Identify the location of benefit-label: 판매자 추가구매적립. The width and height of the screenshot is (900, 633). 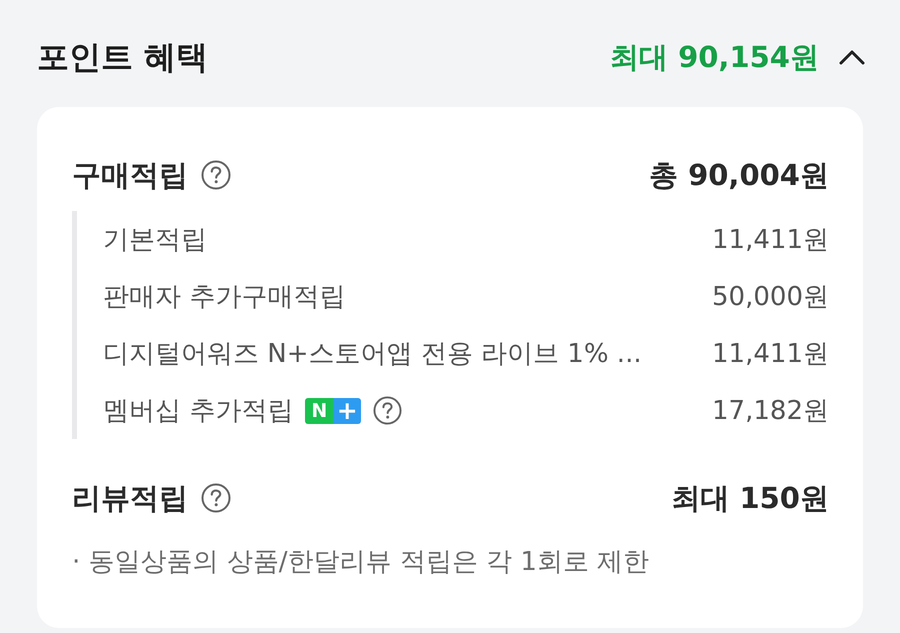
(224, 297).